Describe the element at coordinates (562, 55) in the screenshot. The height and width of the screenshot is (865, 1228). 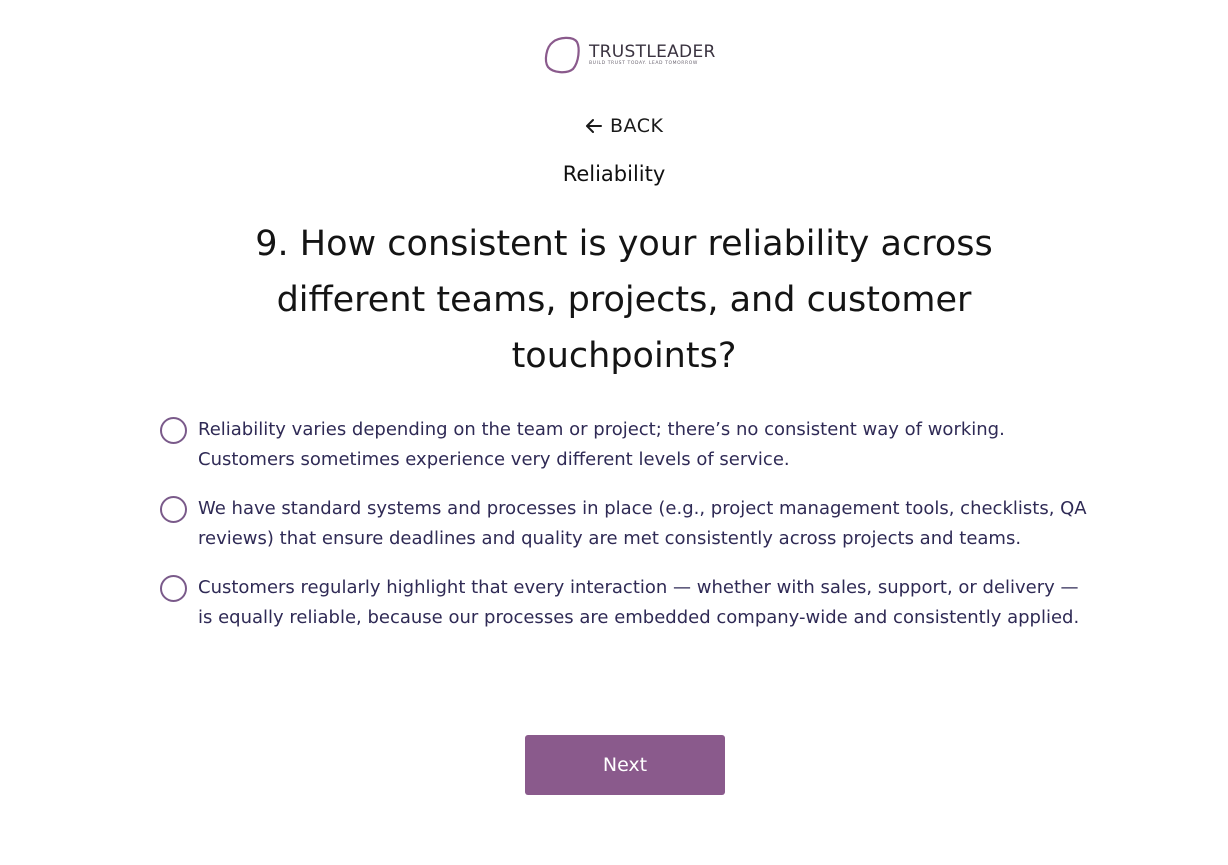
I see `logo-mark-icon` at that location.